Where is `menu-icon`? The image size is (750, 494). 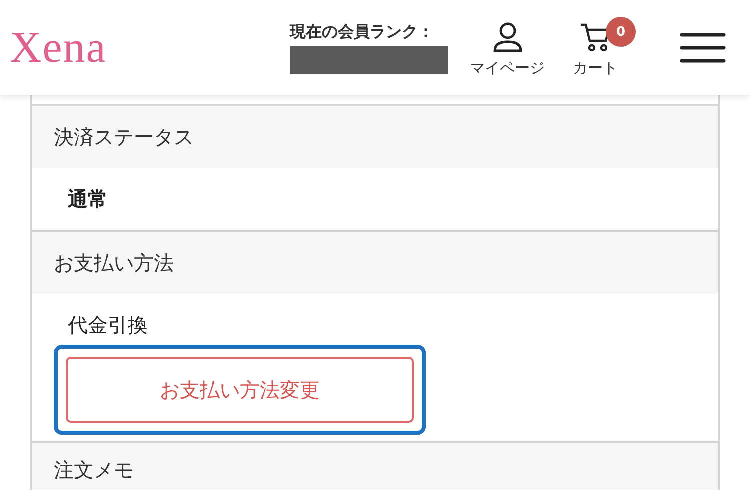
menu-icon is located at coordinates (703, 48).